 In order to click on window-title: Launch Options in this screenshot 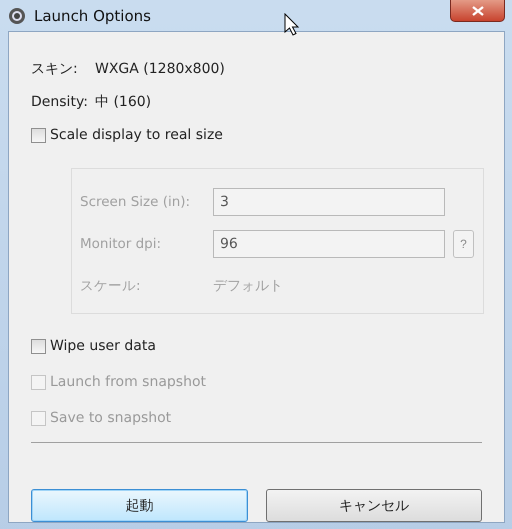, I will do `click(92, 15)`.